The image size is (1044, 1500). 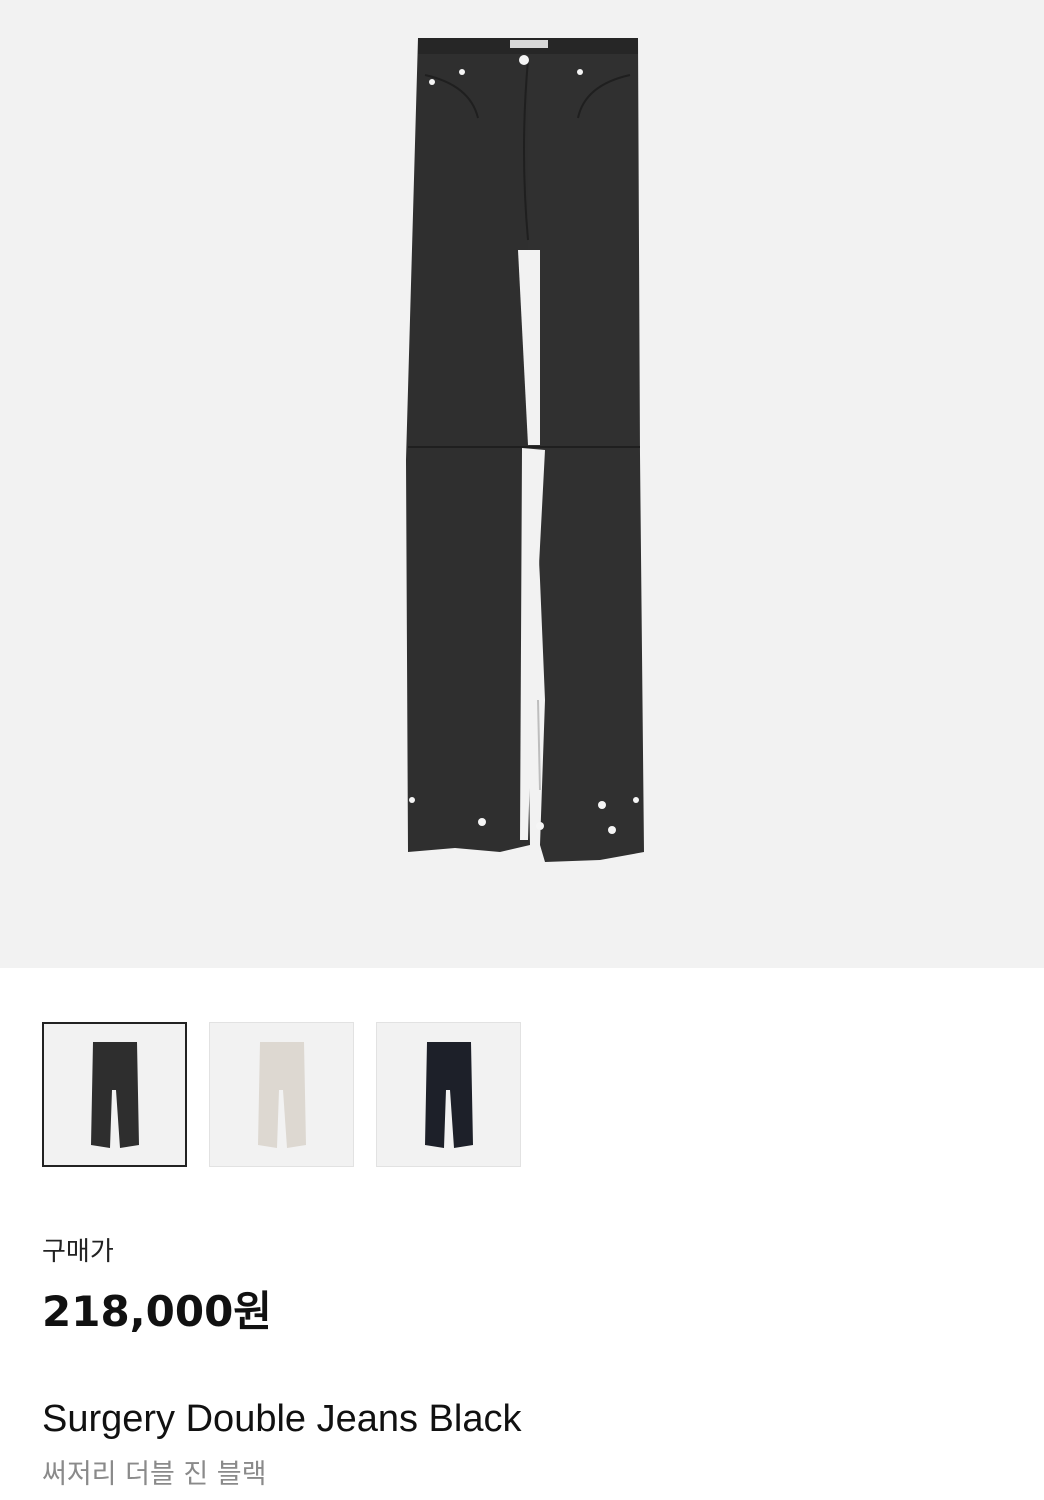 I want to click on thumbnail-list, so click(x=281, y=1094).